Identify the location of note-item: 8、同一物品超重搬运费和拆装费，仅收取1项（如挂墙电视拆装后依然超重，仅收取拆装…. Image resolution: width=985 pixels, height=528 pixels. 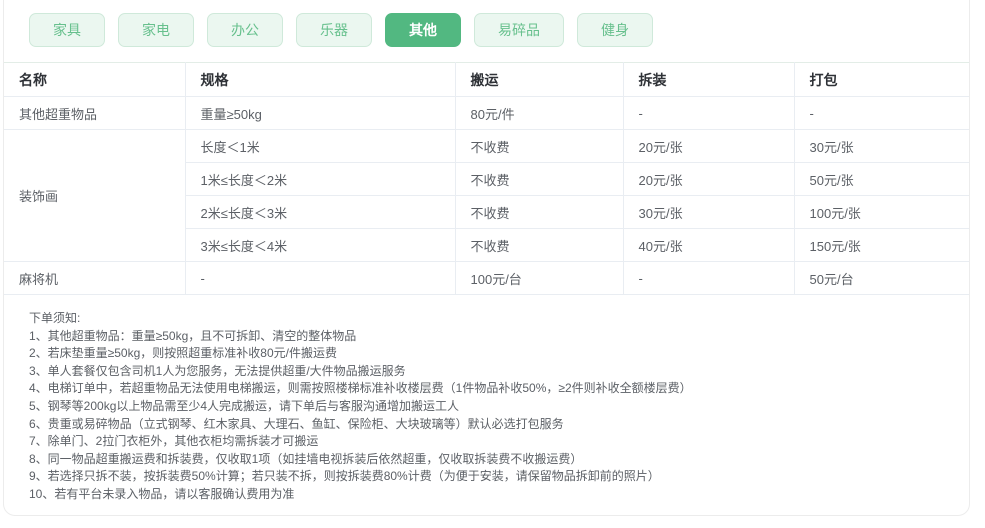
(306, 458).